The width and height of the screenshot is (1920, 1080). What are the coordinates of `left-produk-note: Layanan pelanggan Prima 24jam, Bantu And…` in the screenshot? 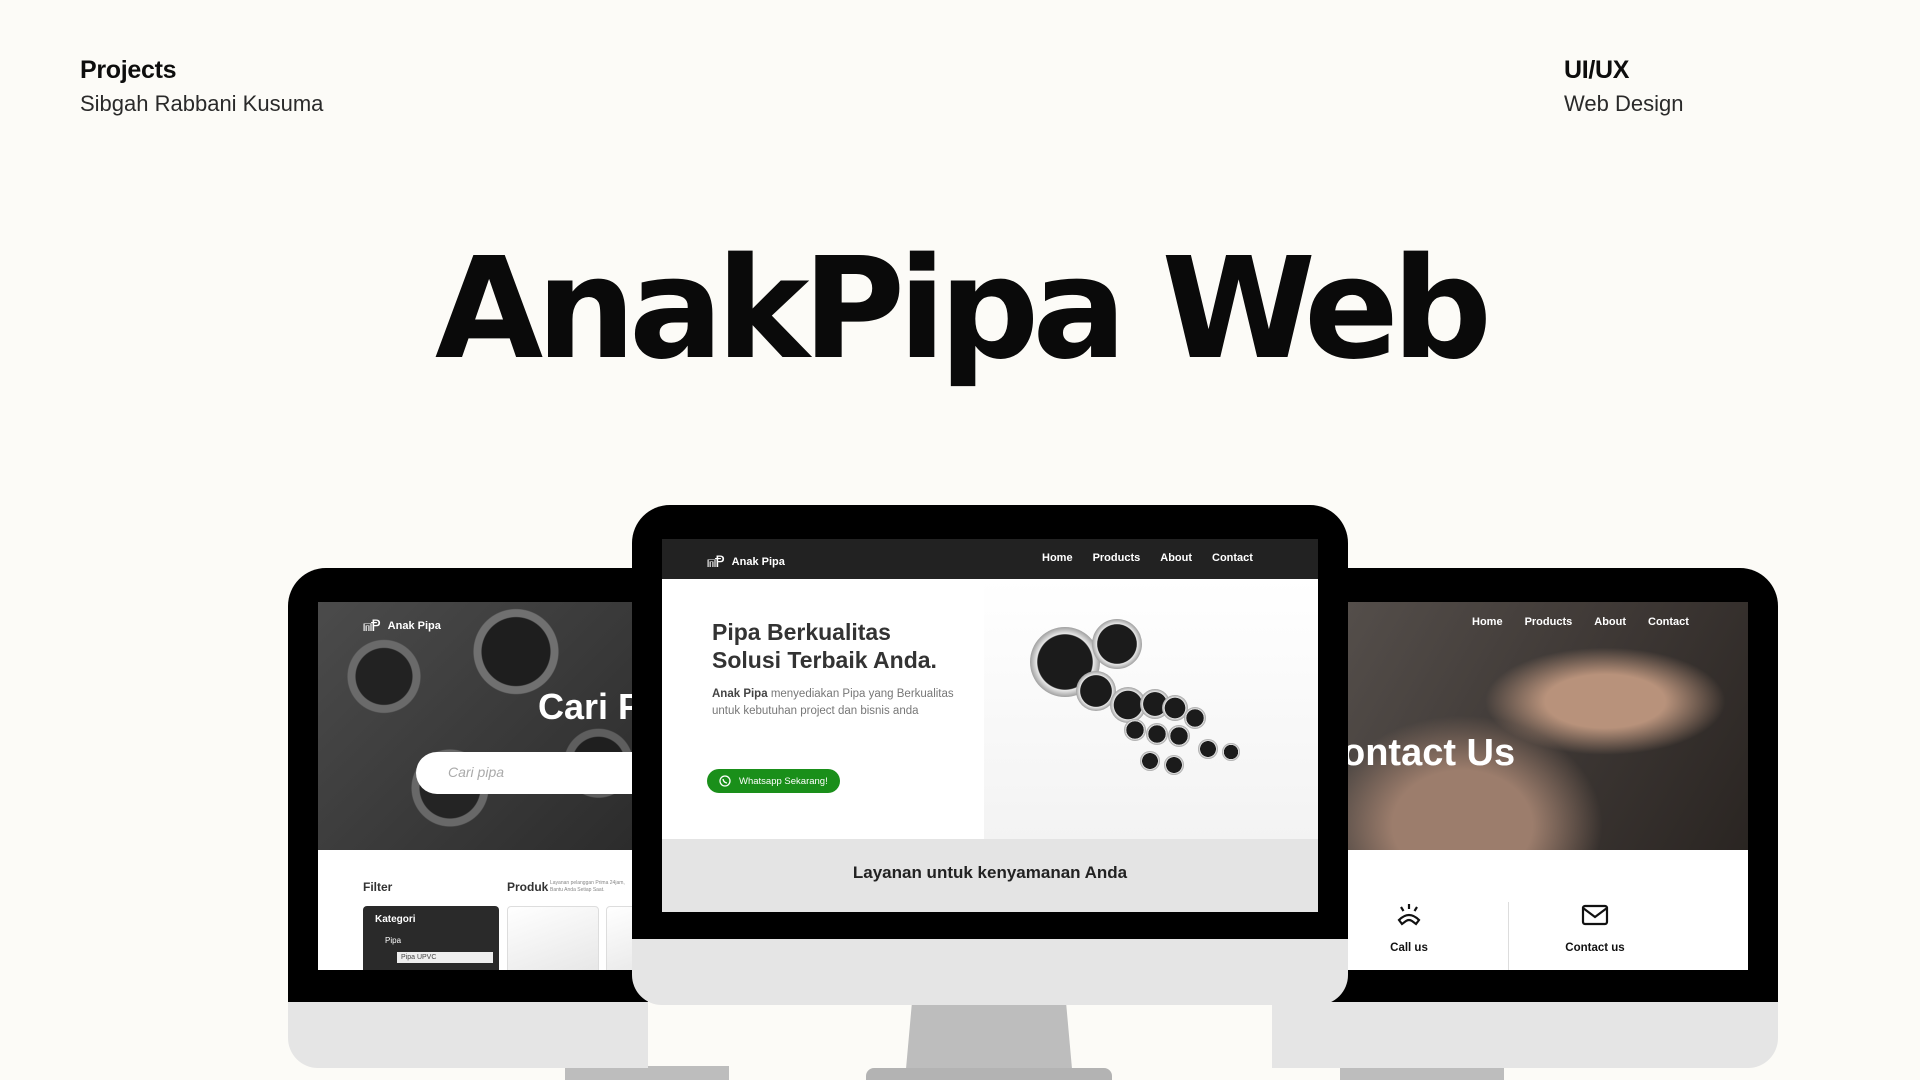 It's located at (587, 886).